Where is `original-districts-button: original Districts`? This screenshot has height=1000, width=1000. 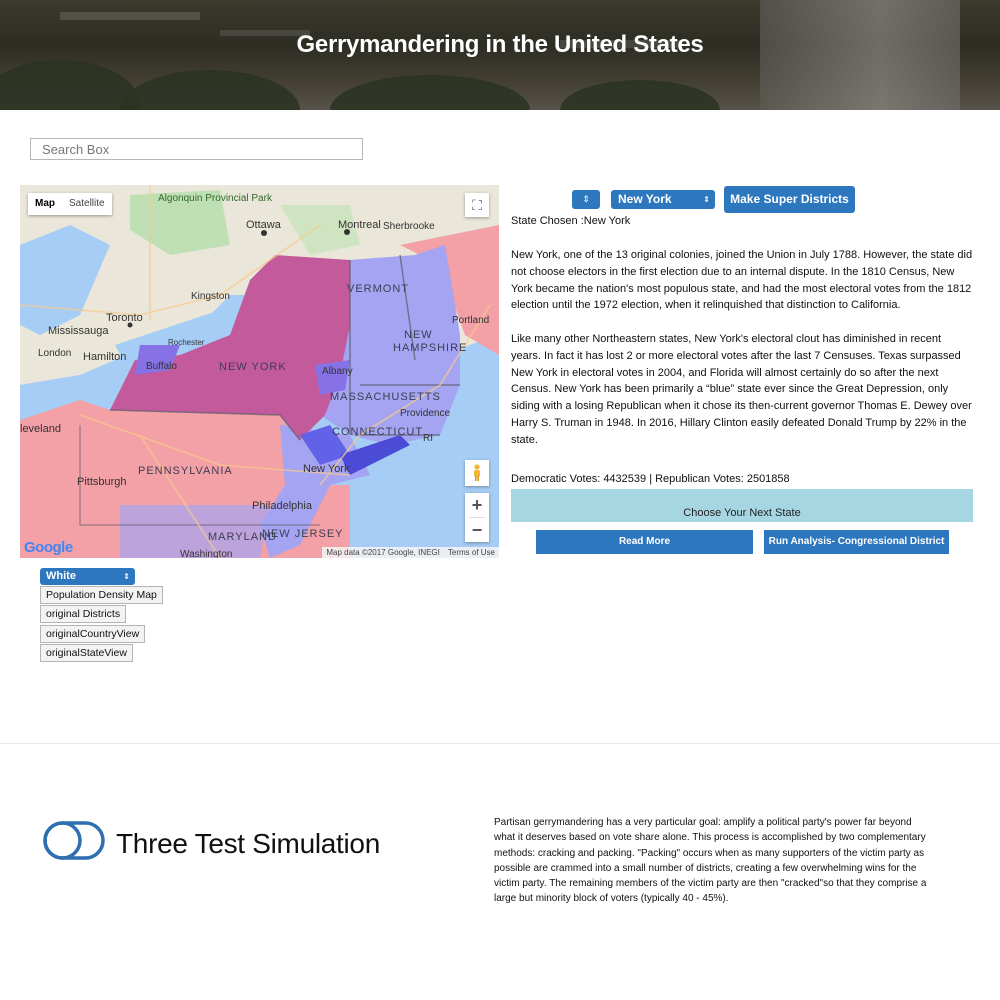
original-districts-button: original Districts is located at coordinates (83, 614).